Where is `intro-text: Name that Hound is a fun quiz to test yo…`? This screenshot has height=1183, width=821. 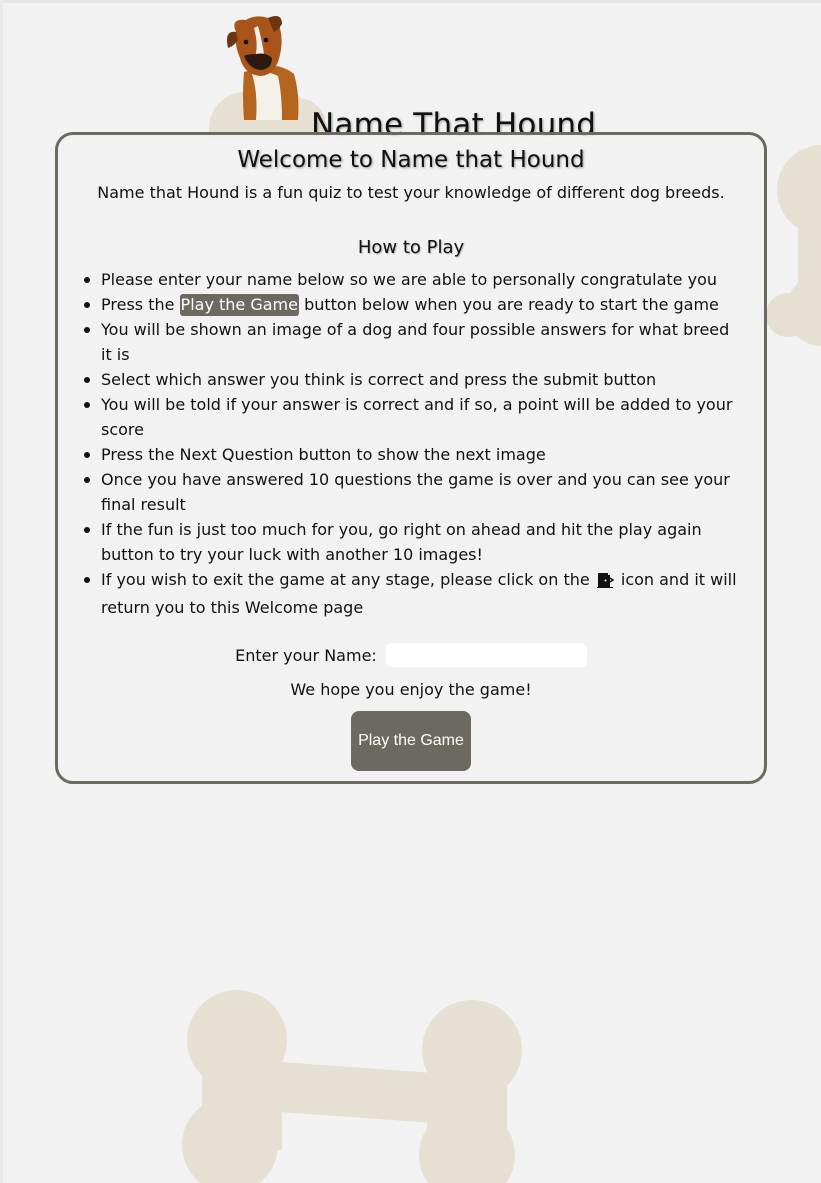 intro-text: Name that Hound is a fun quiz to test yo… is located at coordinates (411, 192).